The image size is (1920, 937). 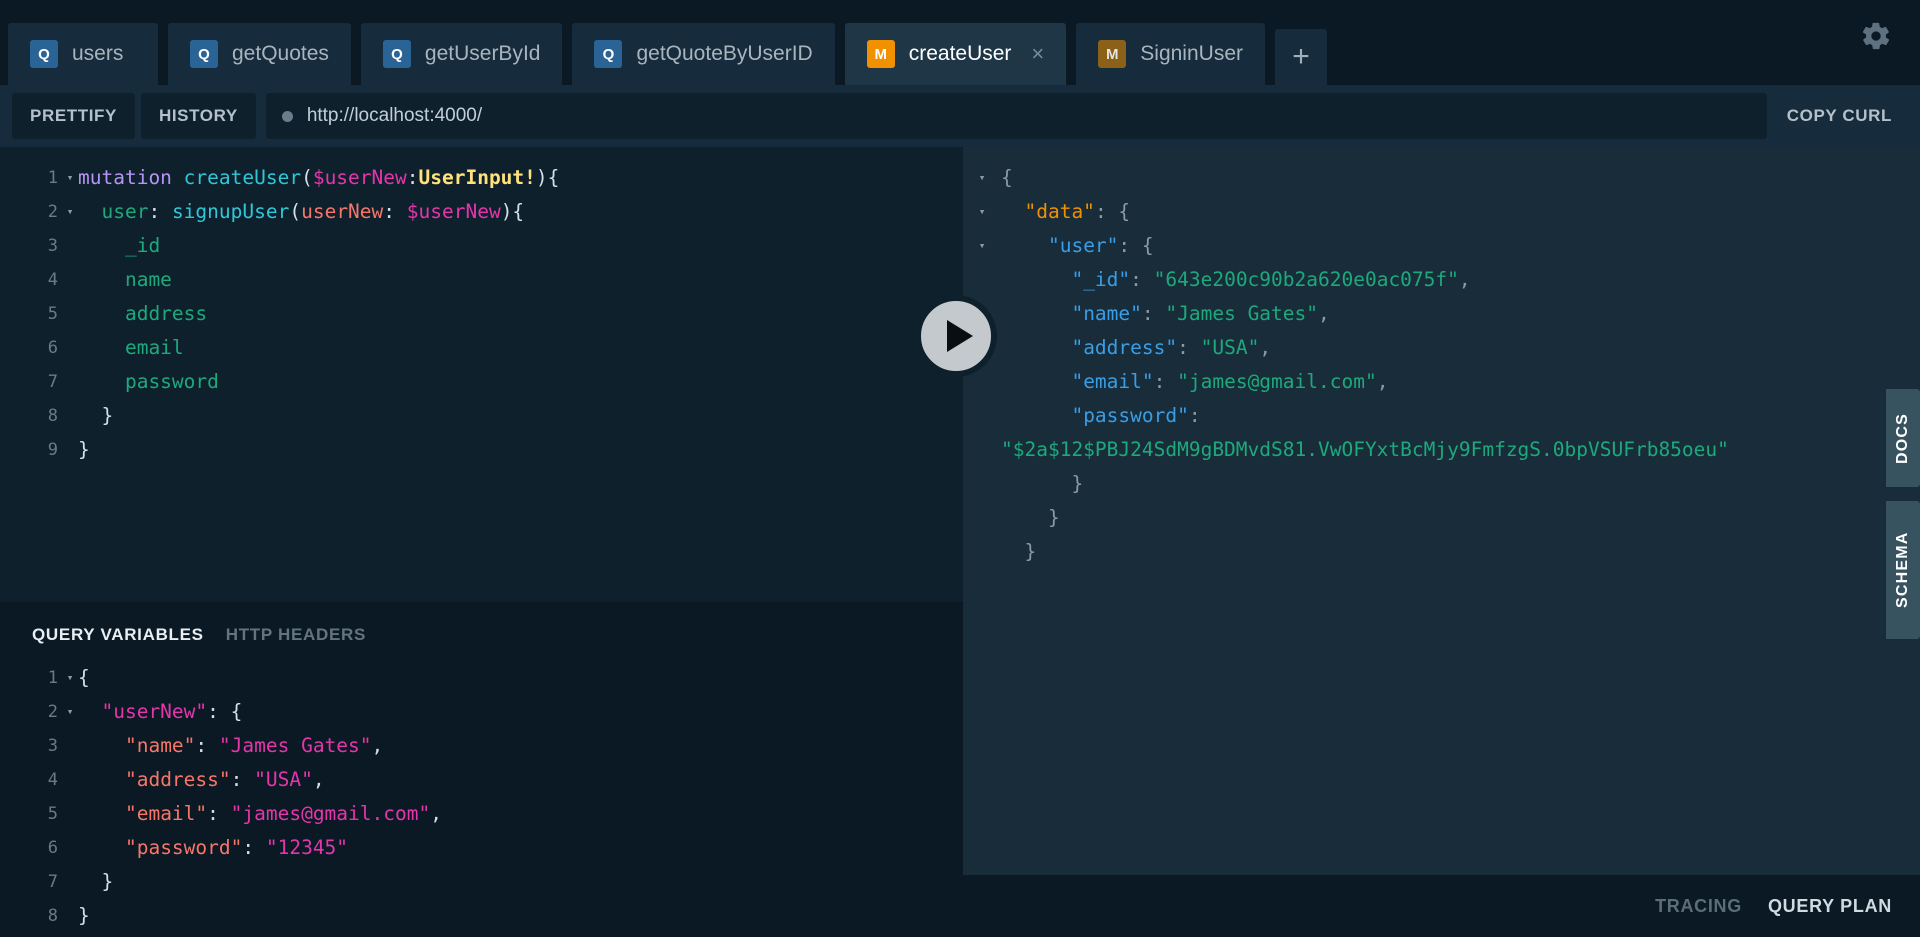 I want to click on token: $userNew, so click(x=453, y=211).